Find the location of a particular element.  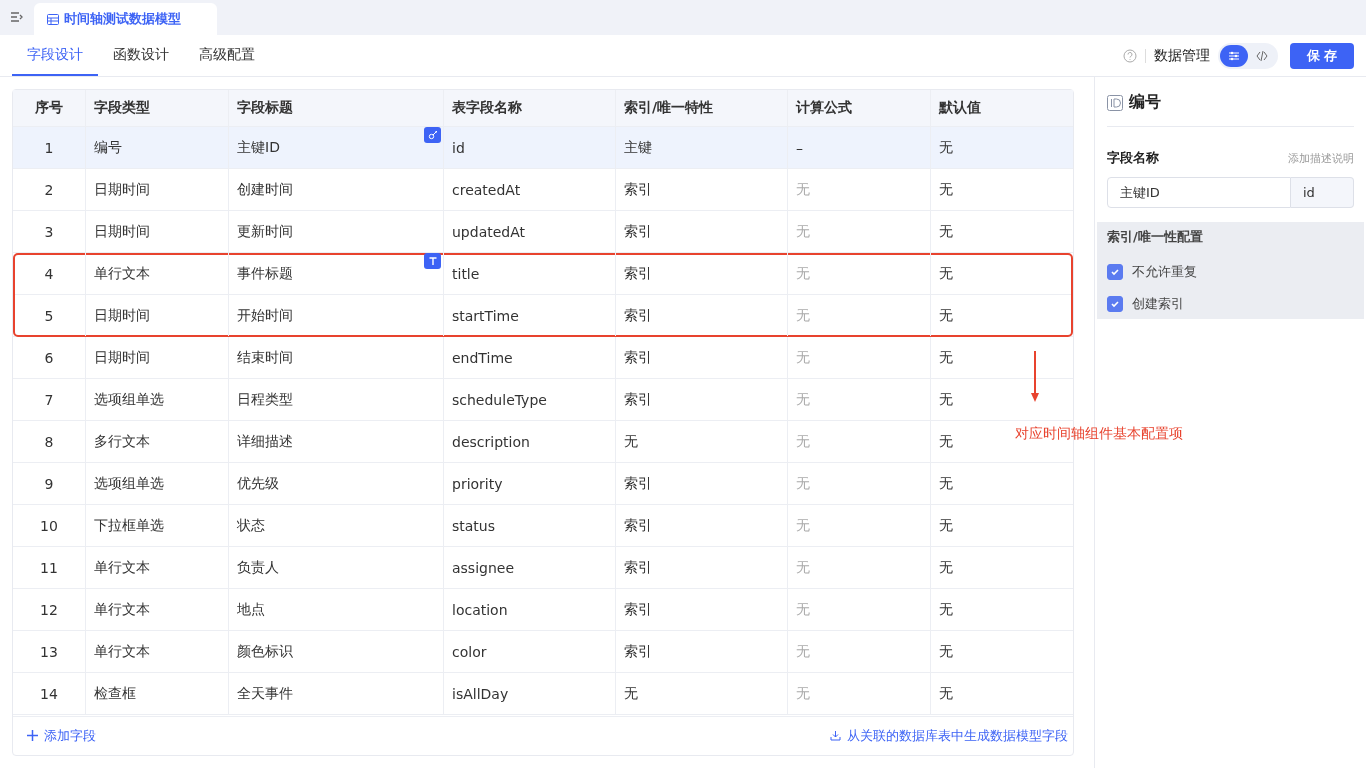

document-tab: 时间轴测试数据模型 is located at coordinates (125, 19).